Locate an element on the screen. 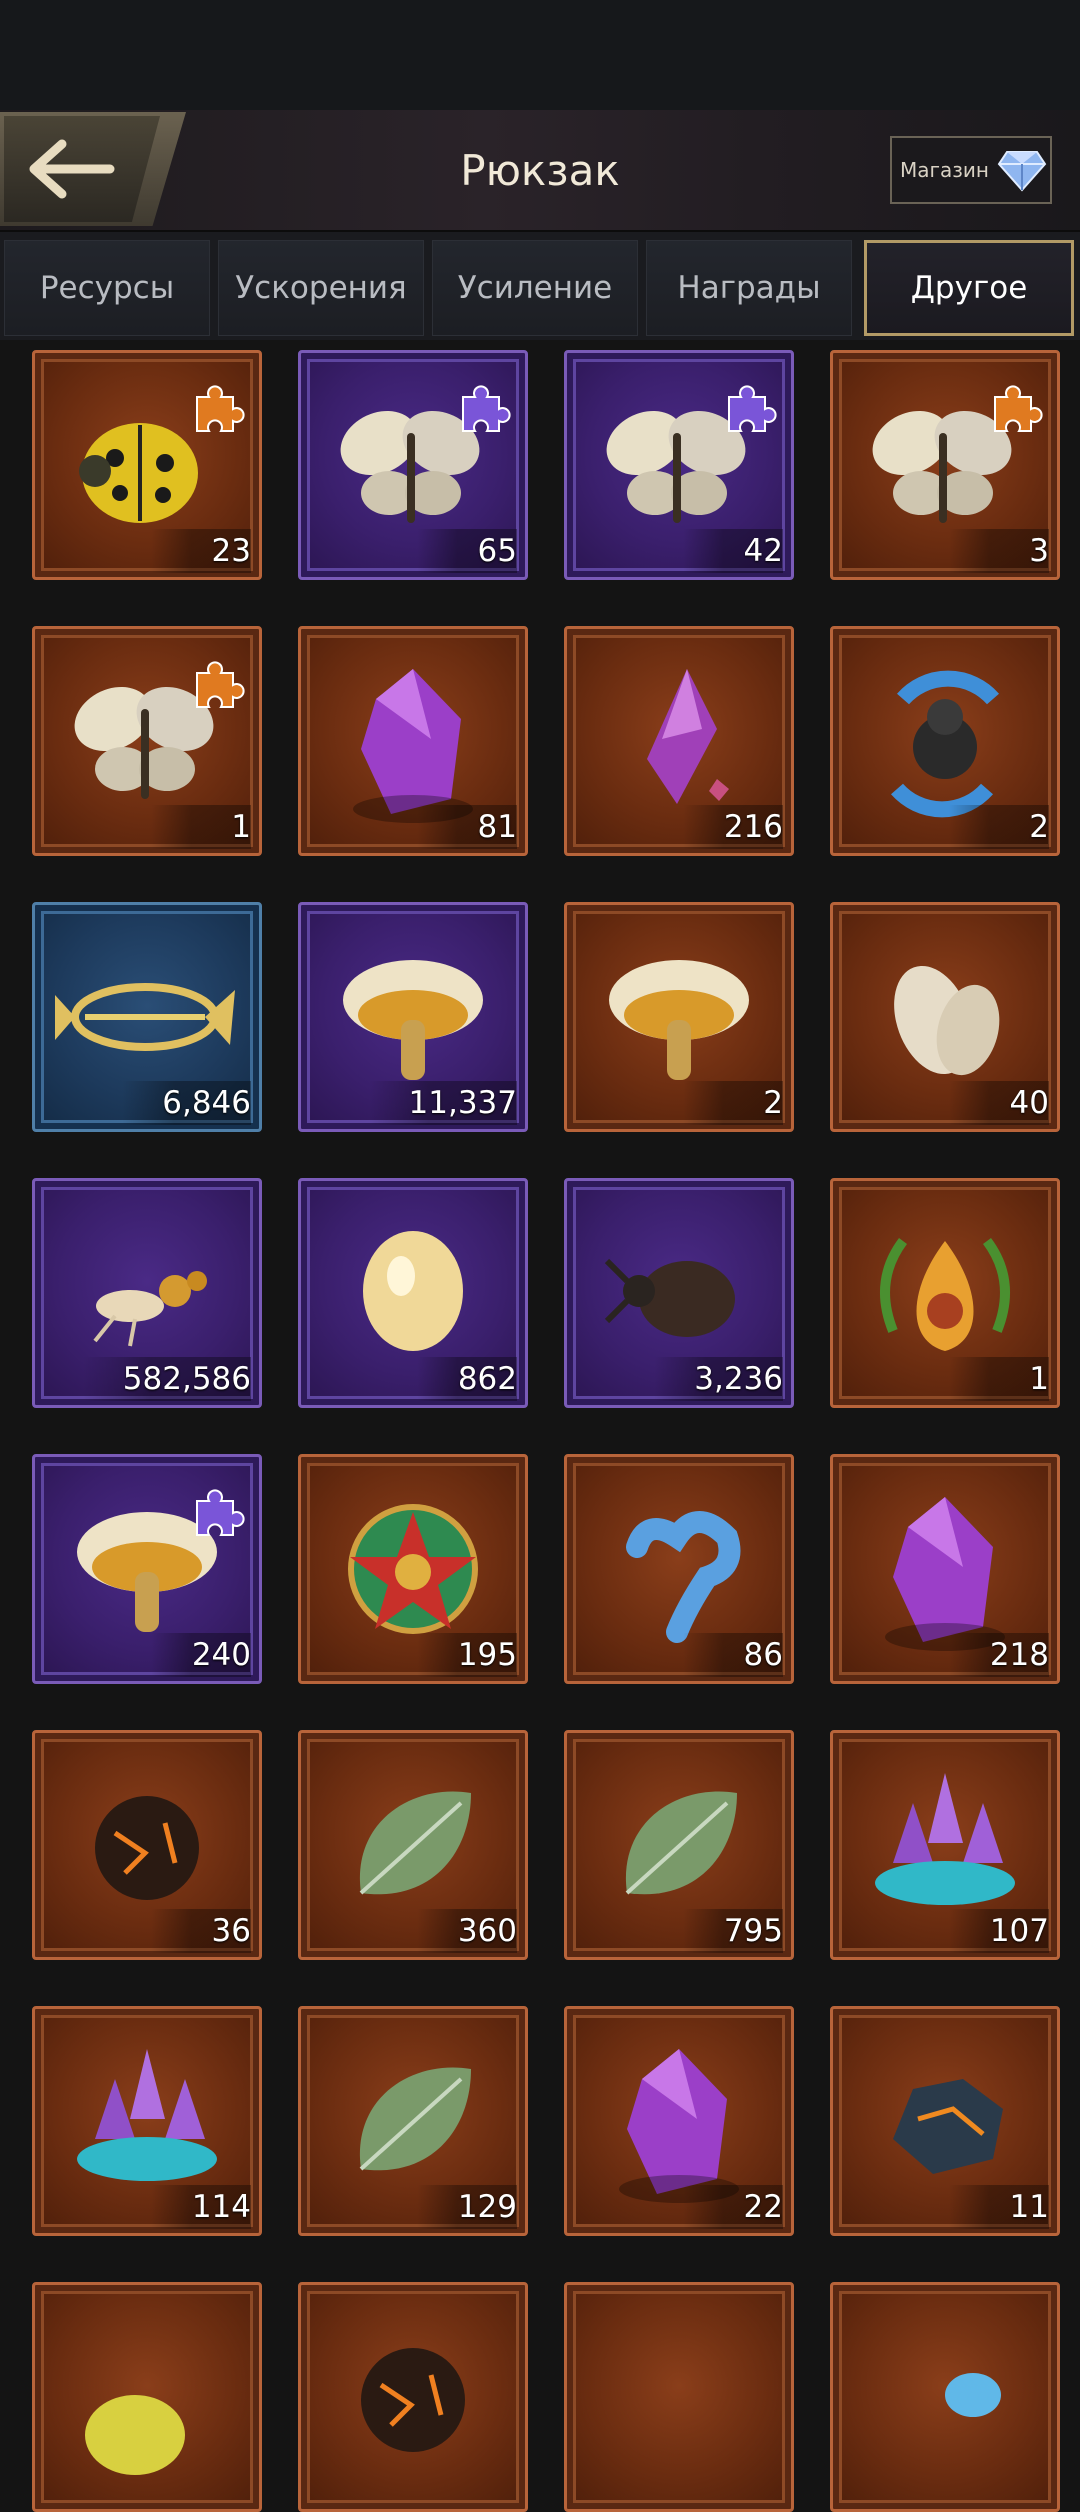  item-count: 107 is located at coordinates (999, 1931).